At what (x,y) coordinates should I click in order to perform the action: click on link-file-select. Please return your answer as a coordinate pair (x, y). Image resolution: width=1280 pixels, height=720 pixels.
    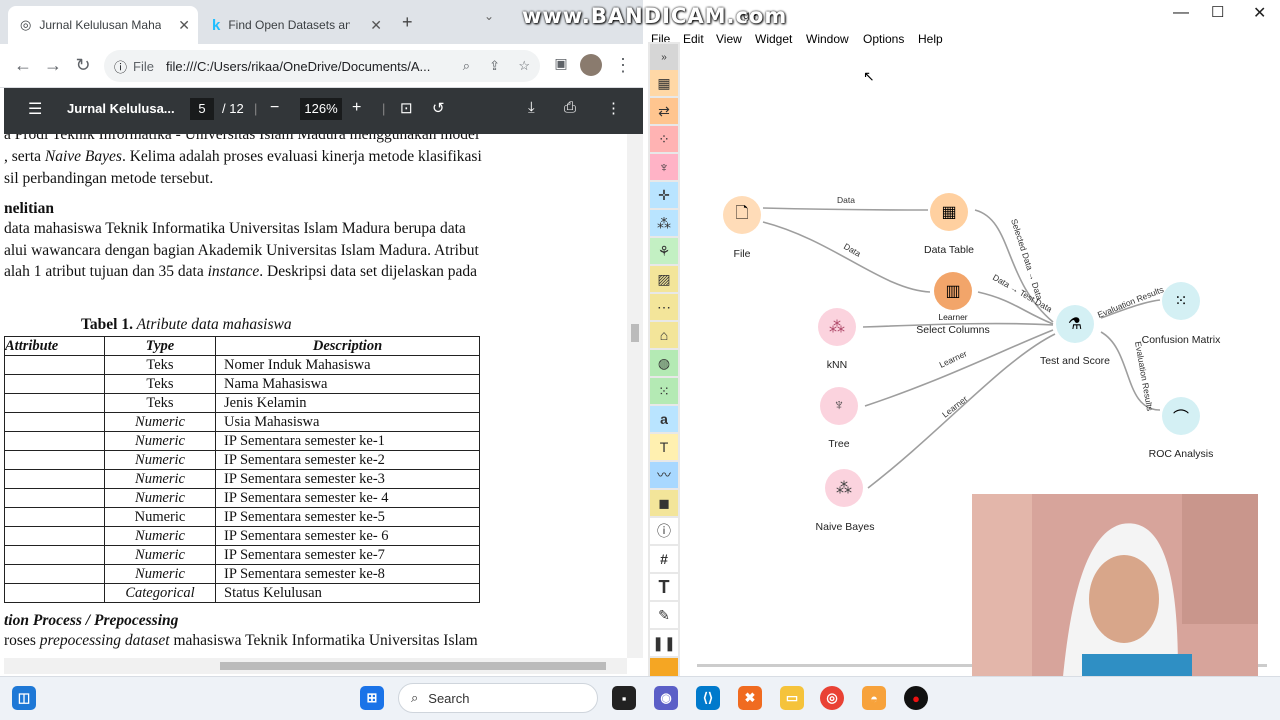
    Looking at the image, I should click on (846, 257).